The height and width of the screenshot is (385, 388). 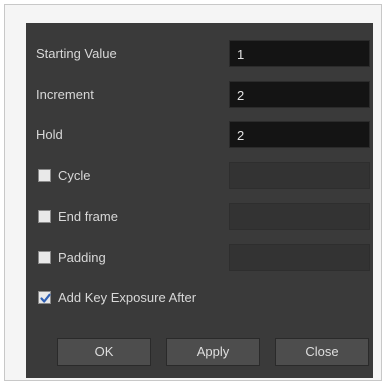 What do you see at coordinates (199, 135) in the screenshot?
I see `hold-row: Hold 2` at bounding box center [199, 135].